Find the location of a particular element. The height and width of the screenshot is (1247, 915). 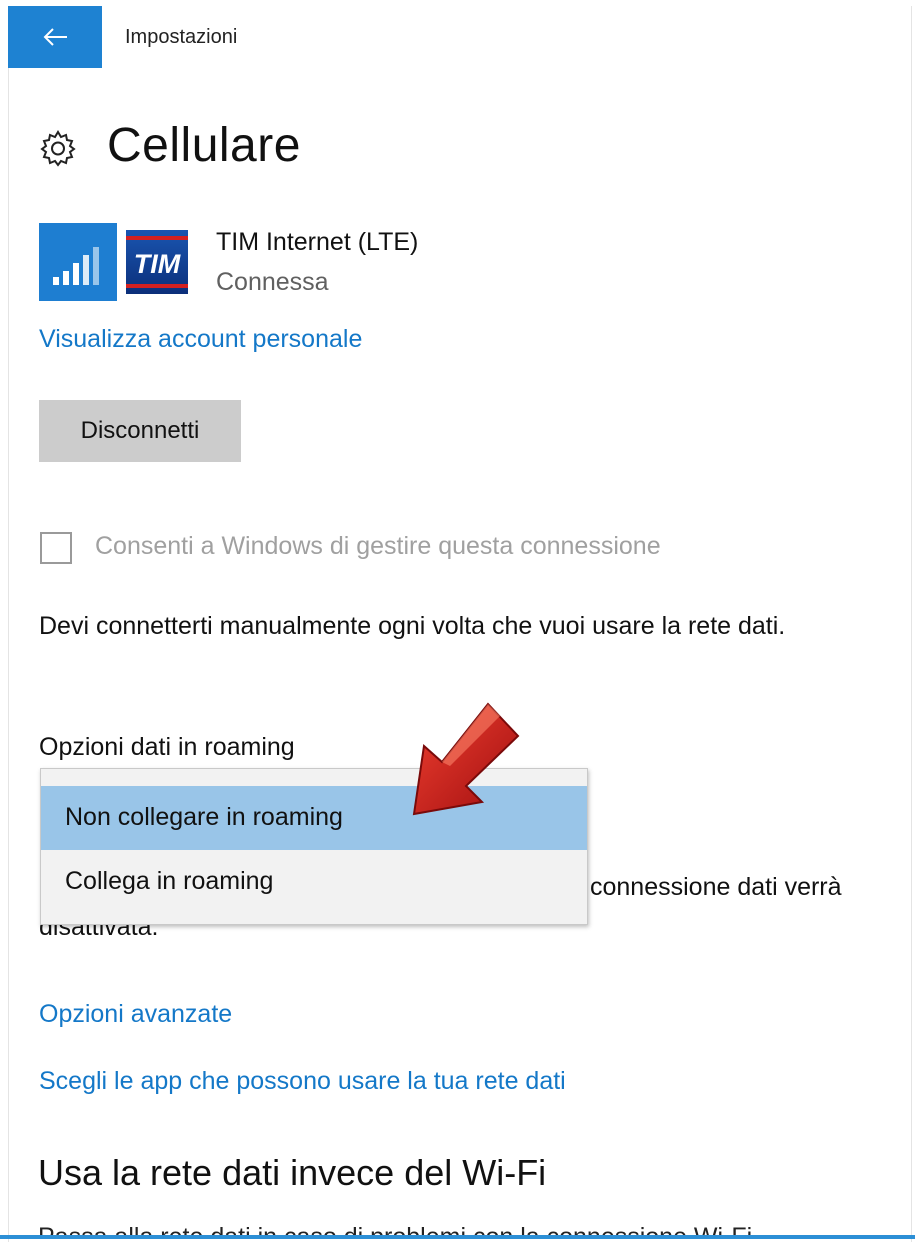

view-account-link: Visualizza account personale is located at coordinates (200, 339).